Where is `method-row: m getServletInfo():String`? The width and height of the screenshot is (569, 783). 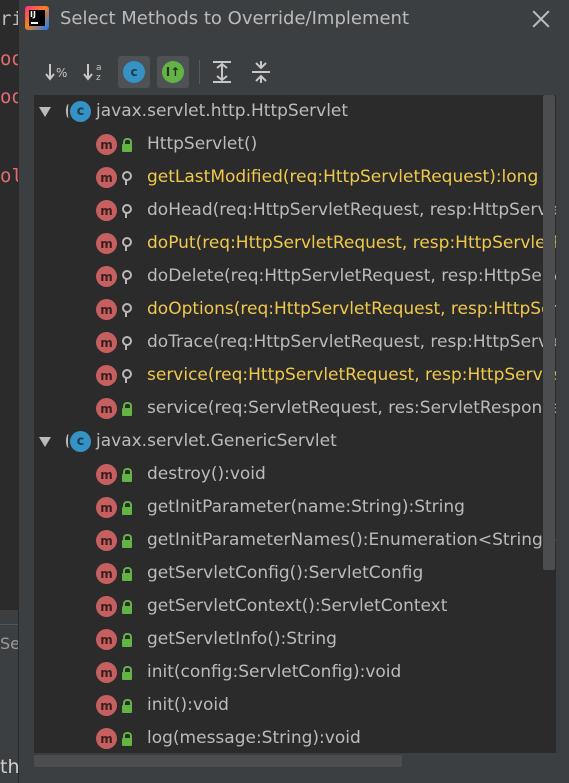 method-row: m getServletInfo():String is located at coordinates (295, 639).